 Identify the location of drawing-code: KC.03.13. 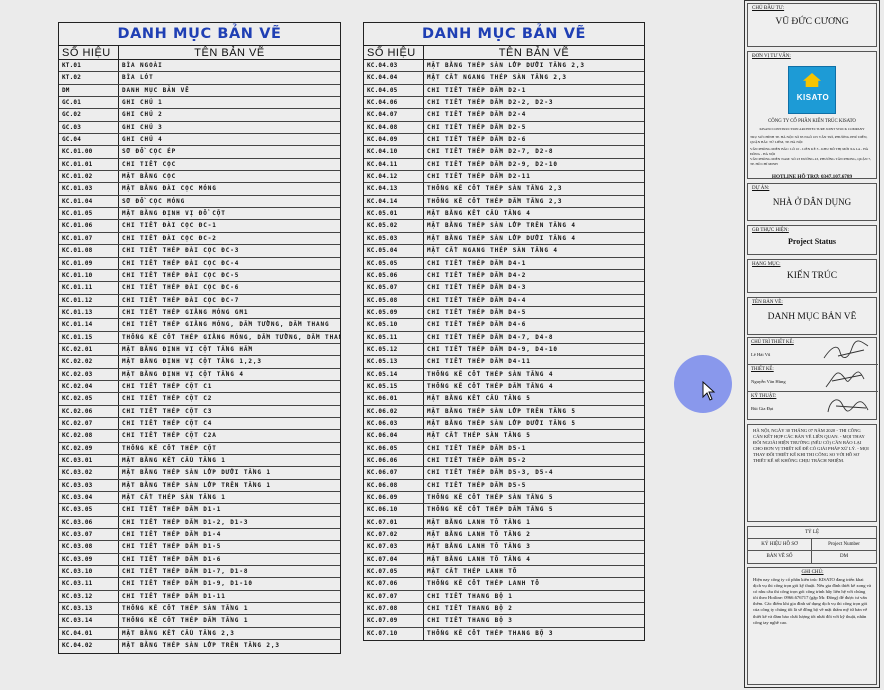
(89, 609).